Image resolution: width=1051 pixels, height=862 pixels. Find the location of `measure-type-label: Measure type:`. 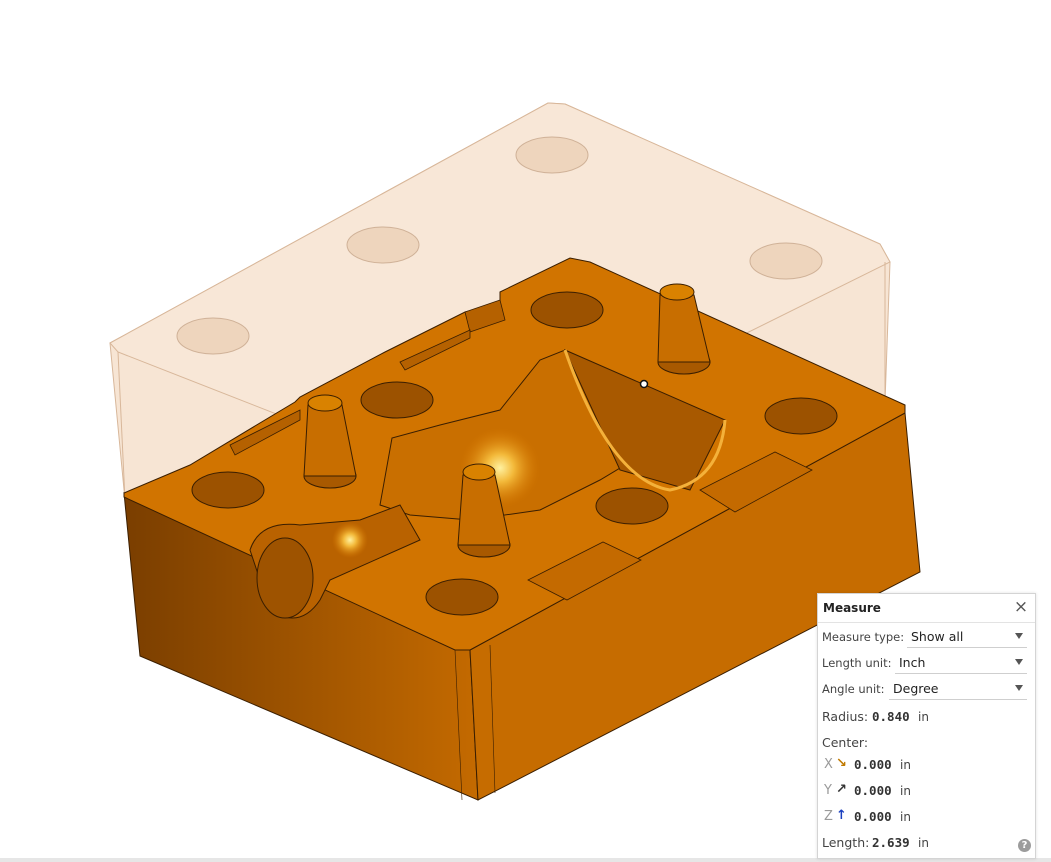

measure-type-label: Measure type: is located at coordinates (863, 637).